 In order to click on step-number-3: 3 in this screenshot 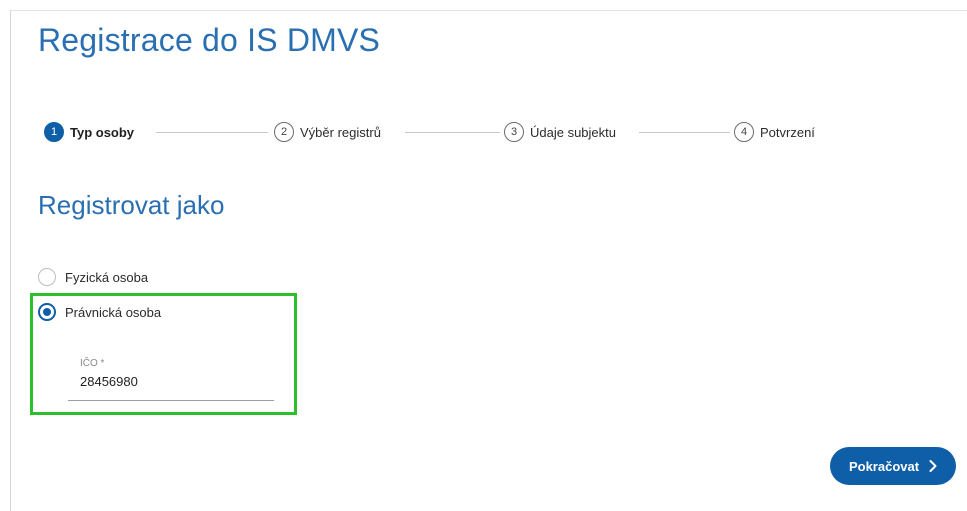, I will do `click(514, 132)`.